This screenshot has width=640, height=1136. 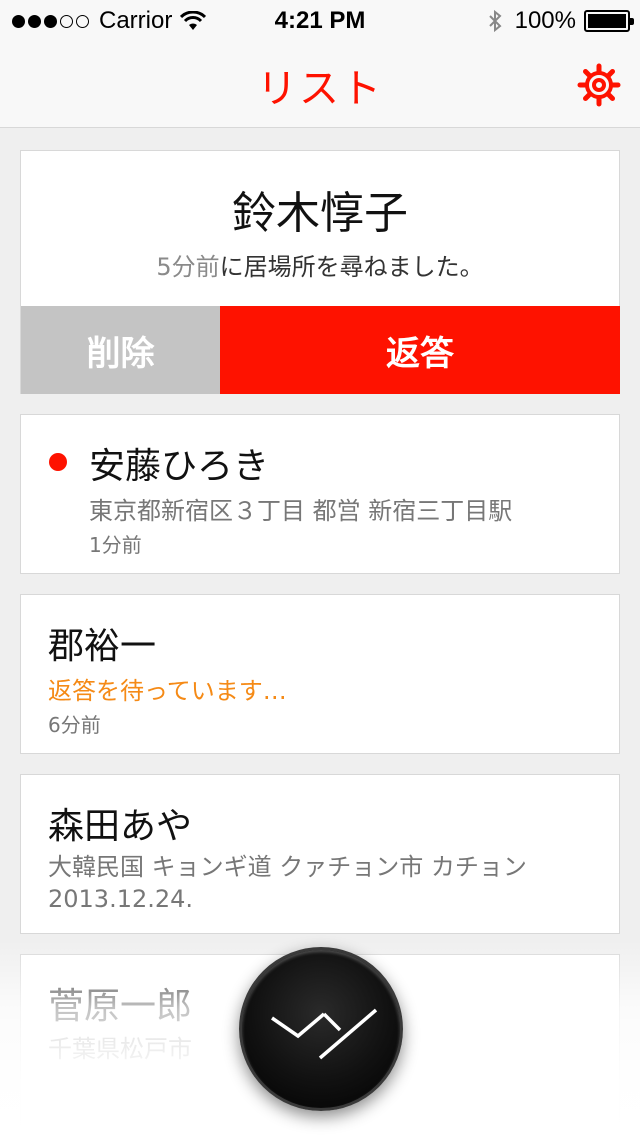 I want to click on request-name: 鈴木惇子, so click(x=320, y=213).